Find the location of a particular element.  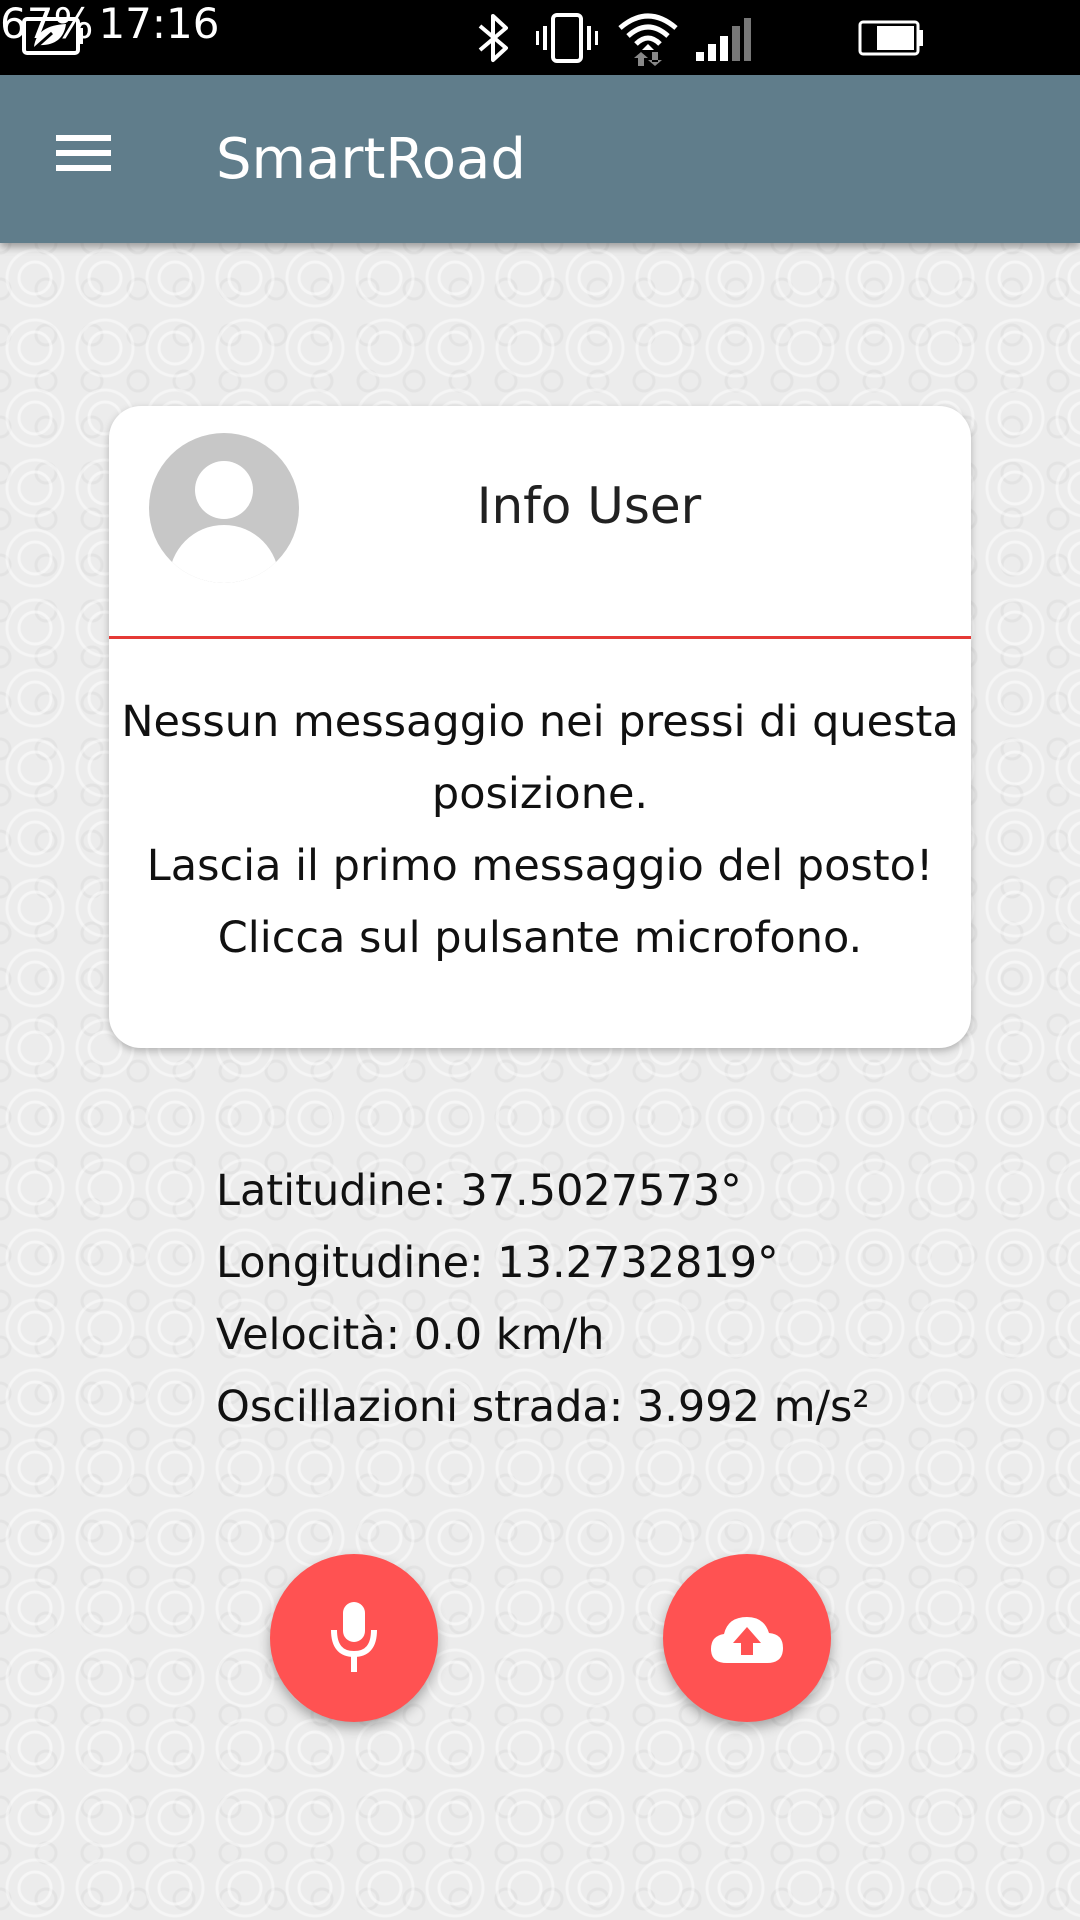

battery-icon is located at coordinates (891, 38).